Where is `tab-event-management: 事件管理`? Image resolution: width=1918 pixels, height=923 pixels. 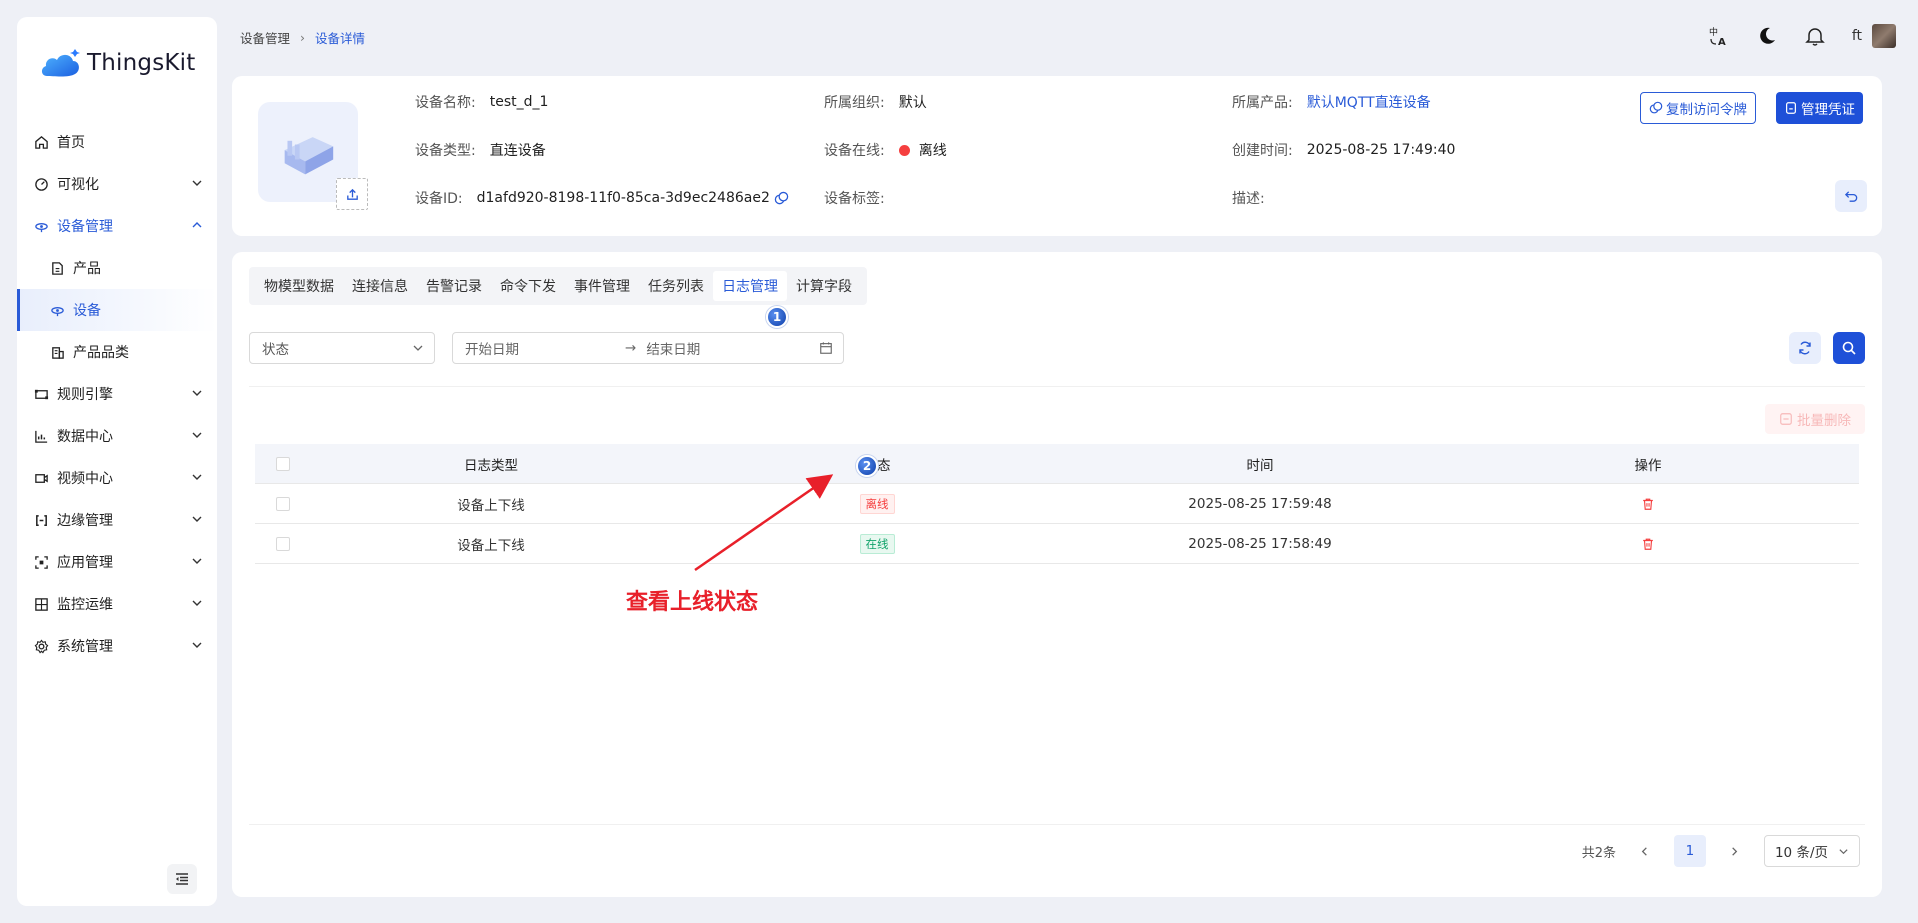
tab-event-management: 事件管理 is located at coordinates (602, 286).